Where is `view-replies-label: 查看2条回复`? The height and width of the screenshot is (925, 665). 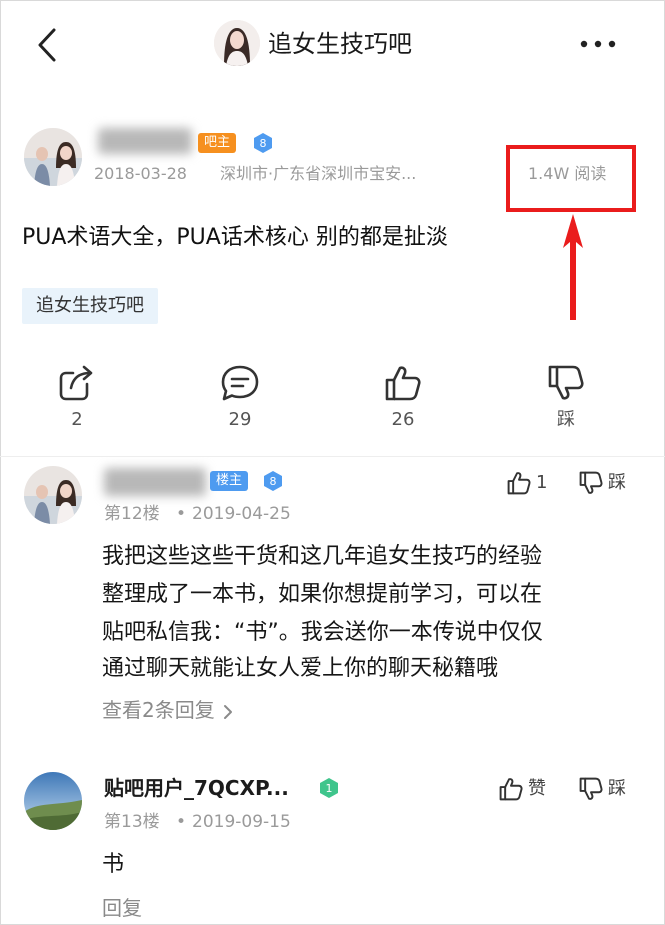
view-replies-label: 查看2条回复 is located at coordinates (158, 710).